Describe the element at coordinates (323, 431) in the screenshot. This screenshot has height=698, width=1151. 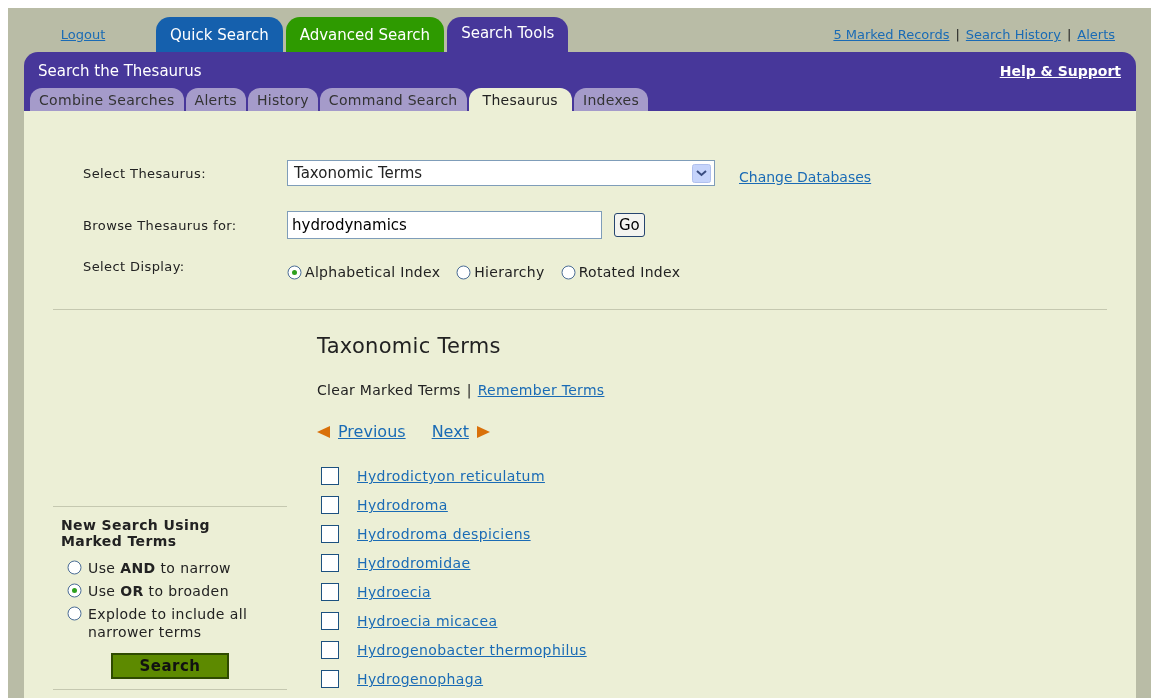
I see `left-arrow-icon` at that location.